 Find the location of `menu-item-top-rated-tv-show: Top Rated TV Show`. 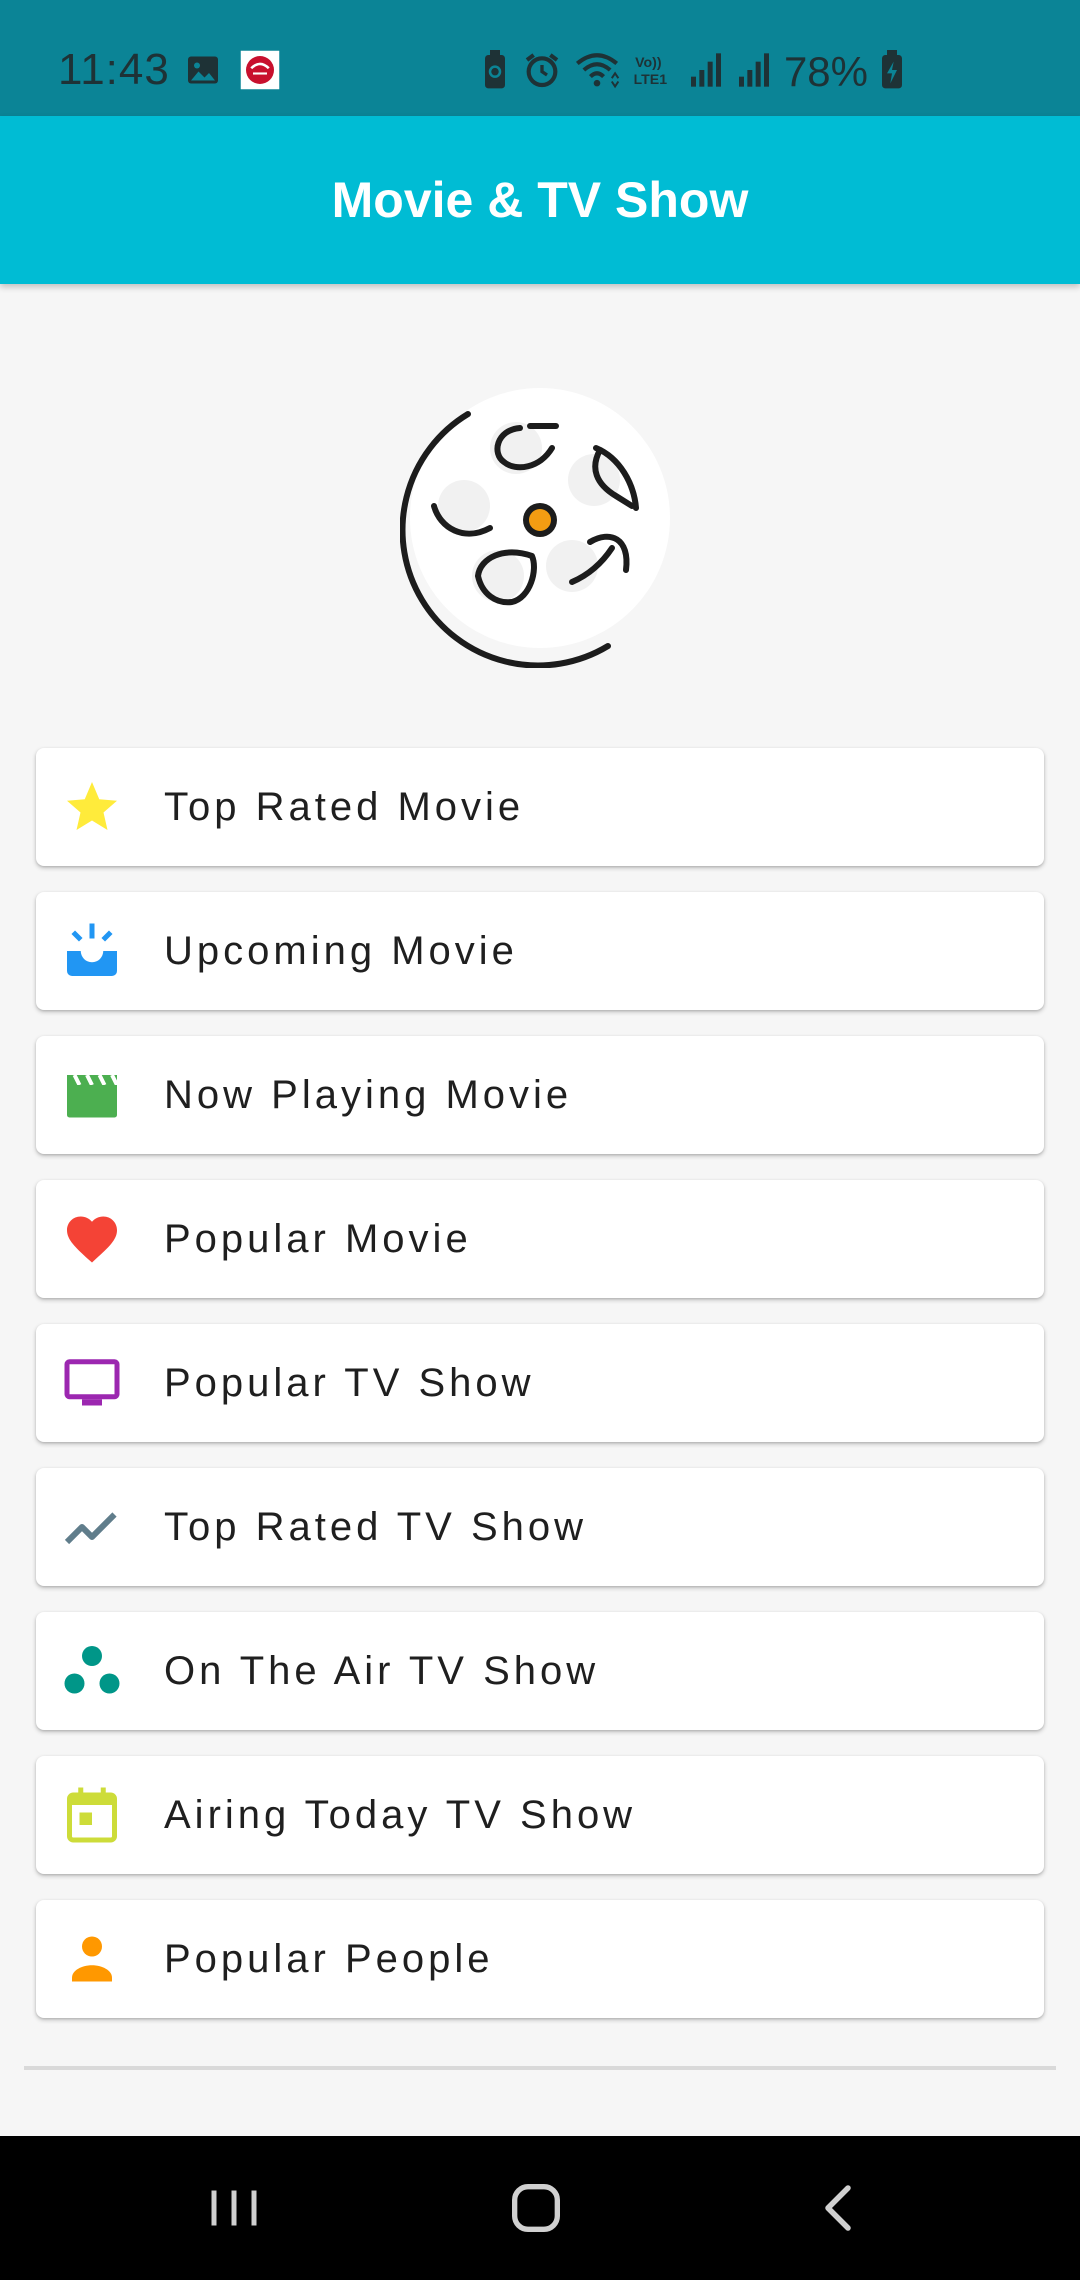

menu-item-top-rated-tv-show: Top Rated TV Show is located at coordinates (540, 1527).